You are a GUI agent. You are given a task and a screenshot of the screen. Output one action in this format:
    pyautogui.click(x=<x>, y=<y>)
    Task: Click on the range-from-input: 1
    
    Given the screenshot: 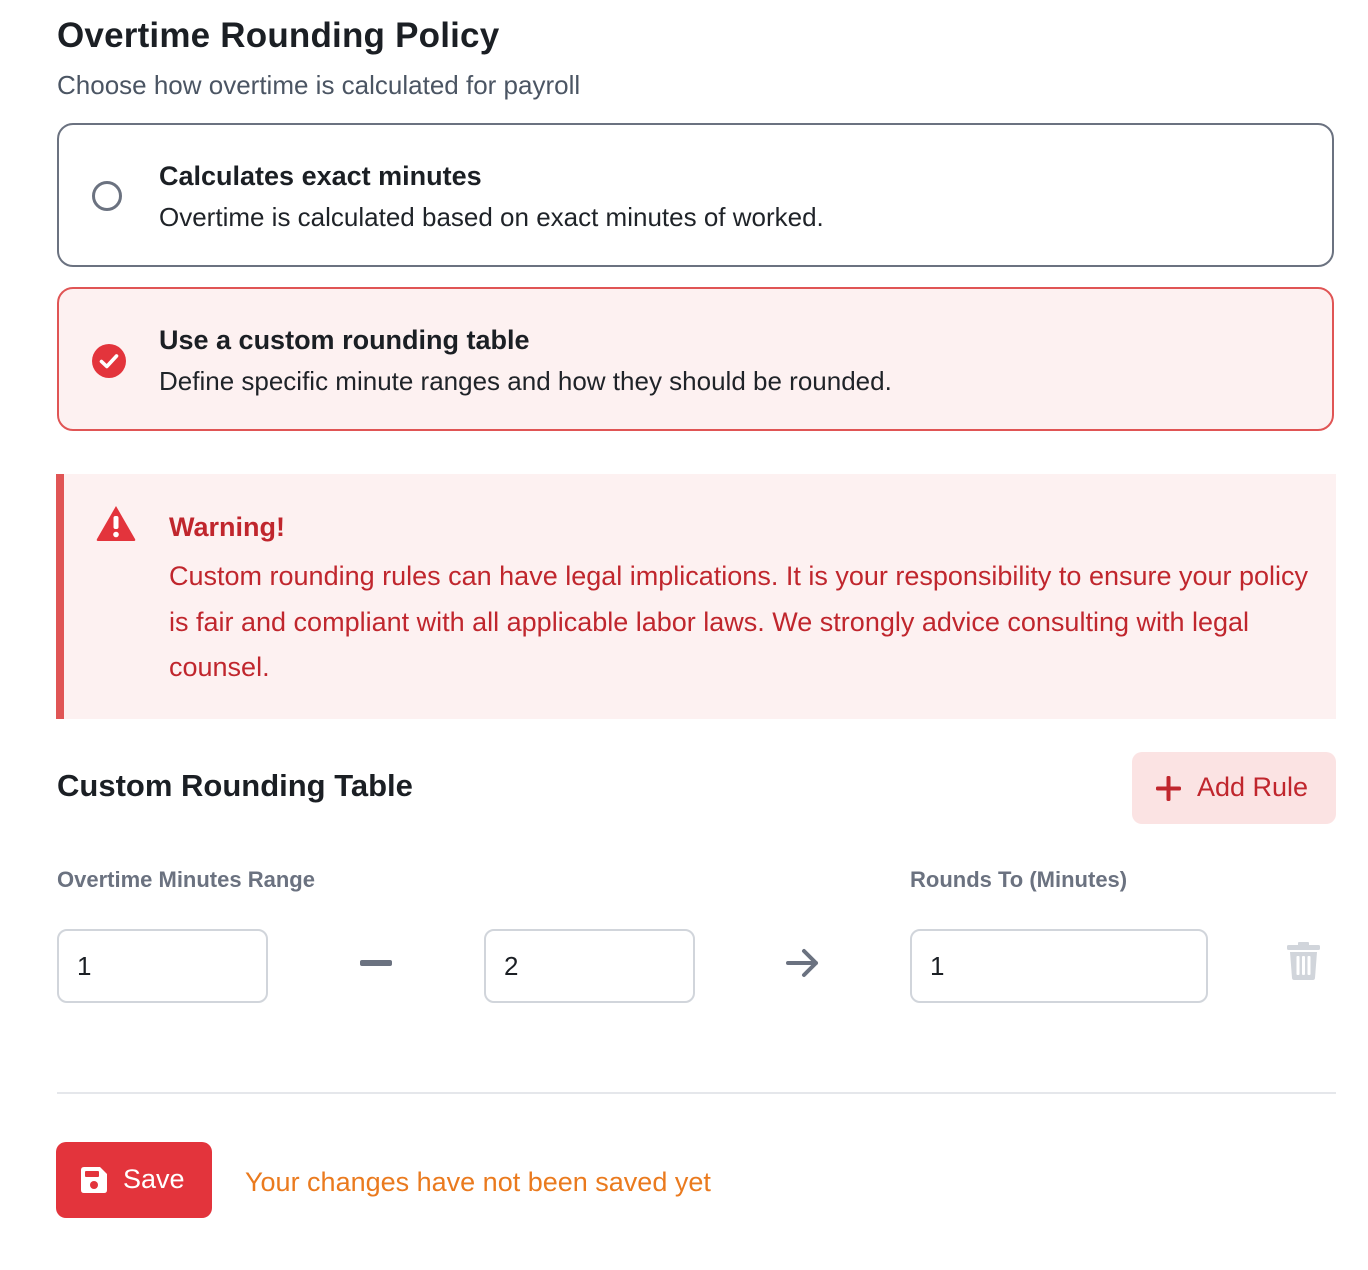 What is the action you would take?
    pyautogui.click(x=162, y=966)
    